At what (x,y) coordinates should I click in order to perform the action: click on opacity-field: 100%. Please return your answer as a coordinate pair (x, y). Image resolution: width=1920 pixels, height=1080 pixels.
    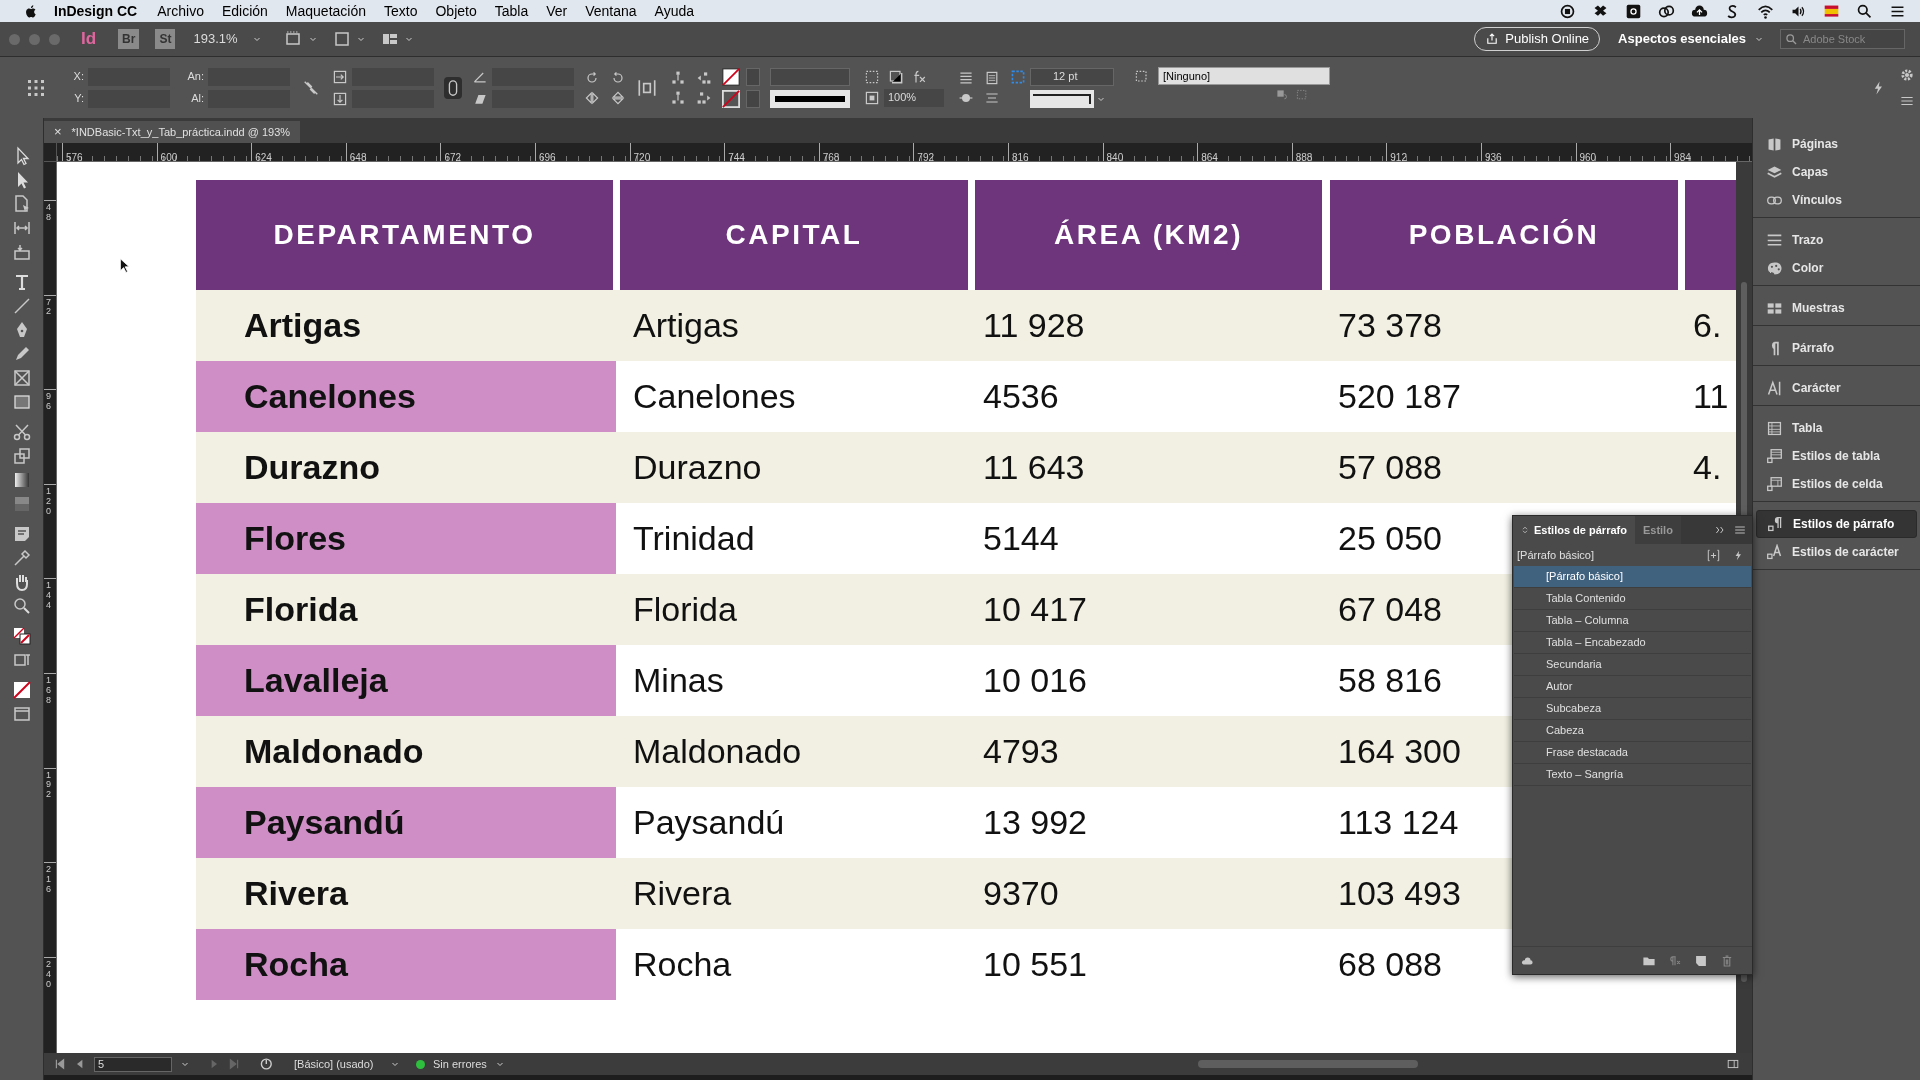
    Looking at the image, I should click on (914, 97).